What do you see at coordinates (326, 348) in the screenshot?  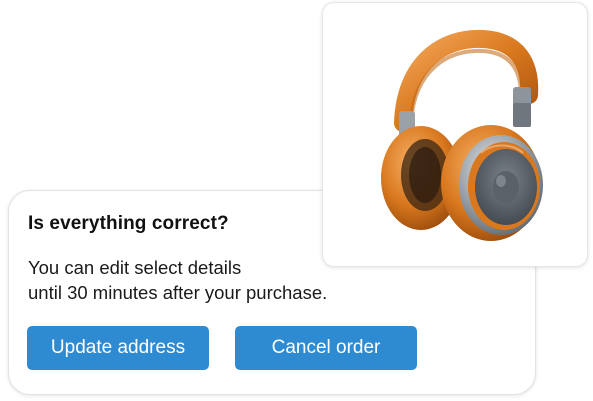 I see `cancel-order-button: Cancel order` at bounding box center [326, 348].